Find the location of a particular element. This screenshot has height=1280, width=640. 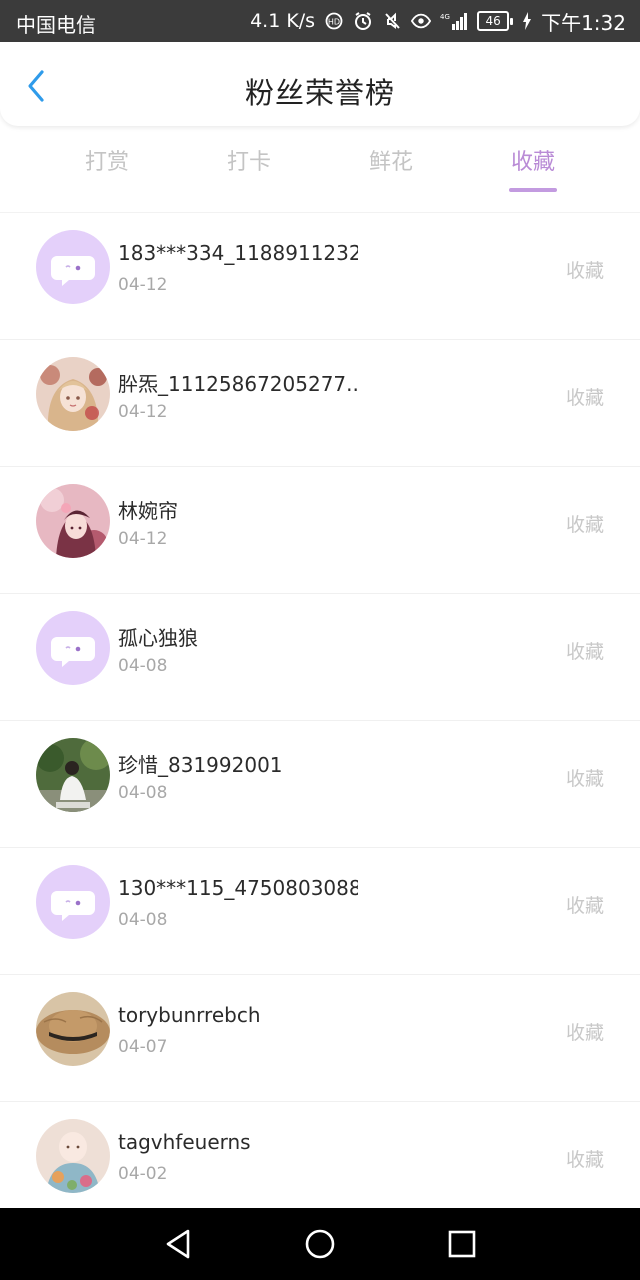

battery-level: 46 is located at coordinates (493, 21).